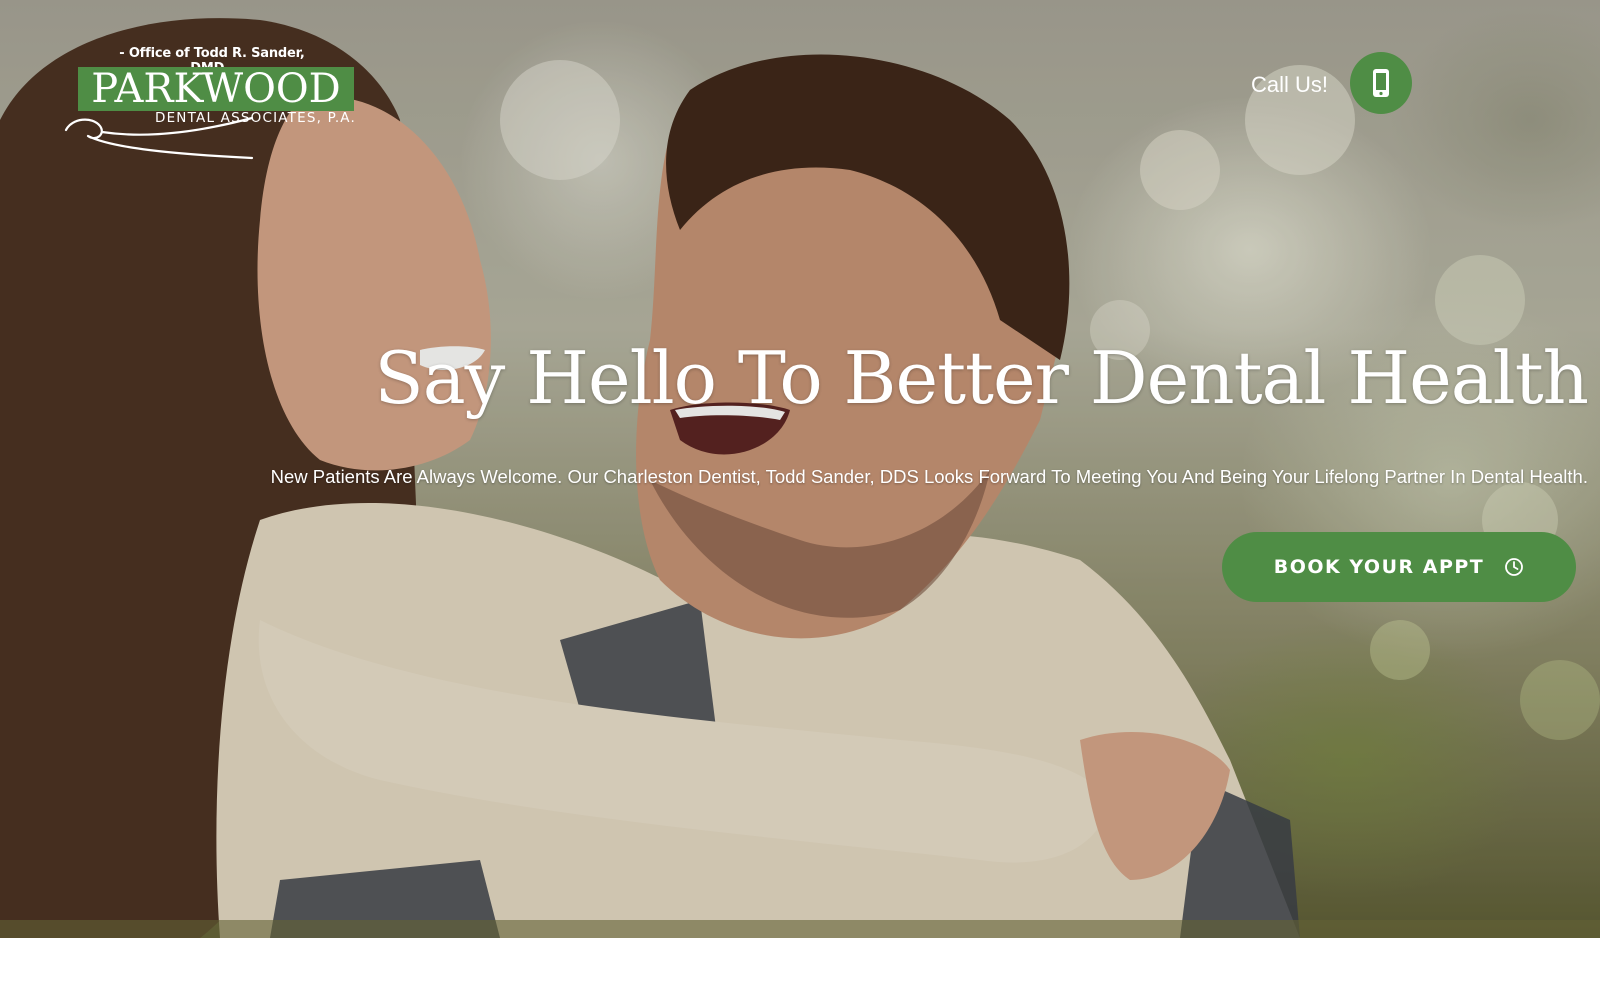 The image size is (1600, 1000). Describe the element at coordinates (1379, 567) in the screenshot. I see `book-appointment-label: BOOK YOUR APPT` at that location.